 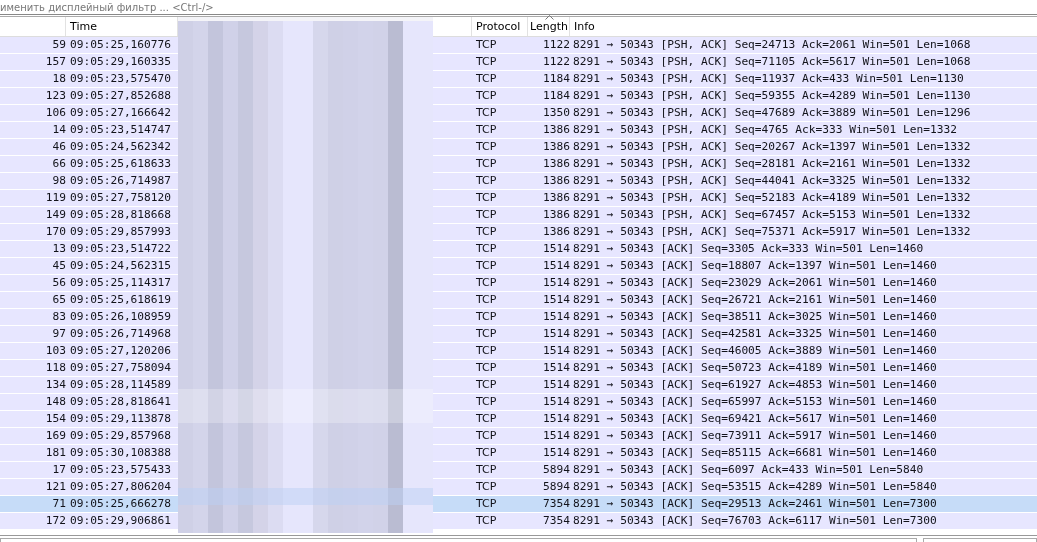 I want to click on table-cell-text: 09:05:28,818668, so click(x=121, y=215).